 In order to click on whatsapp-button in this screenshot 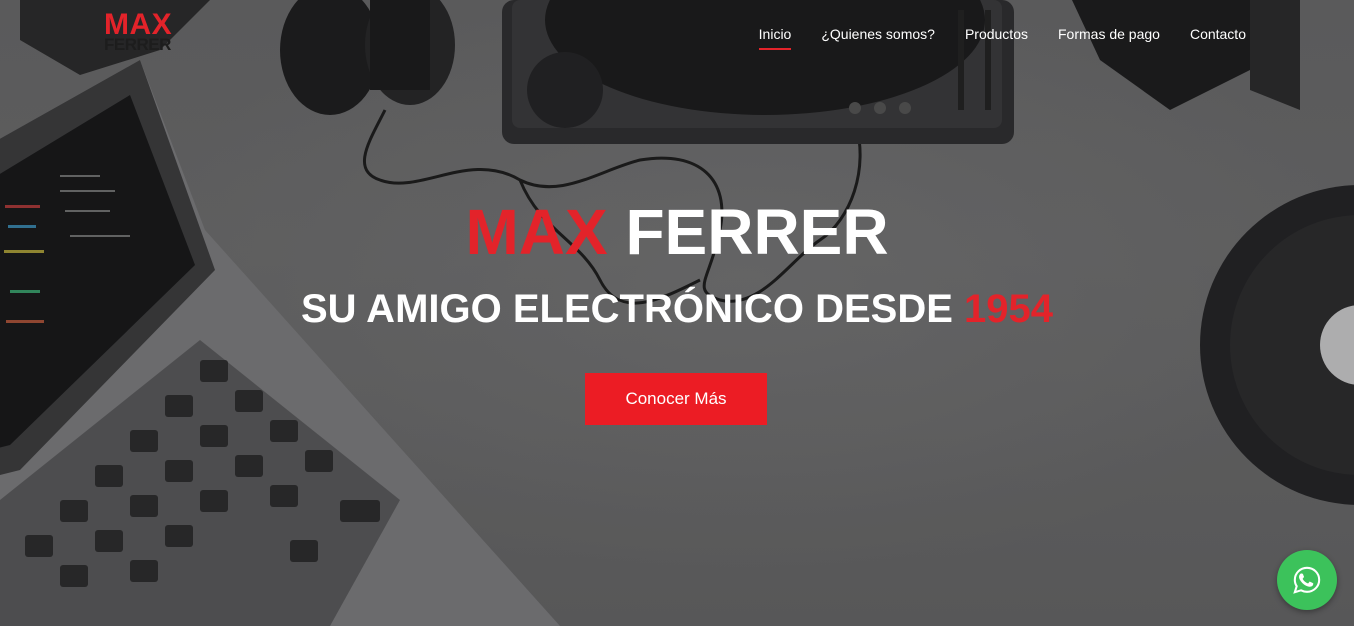, I will do `click(1307, 580)`.